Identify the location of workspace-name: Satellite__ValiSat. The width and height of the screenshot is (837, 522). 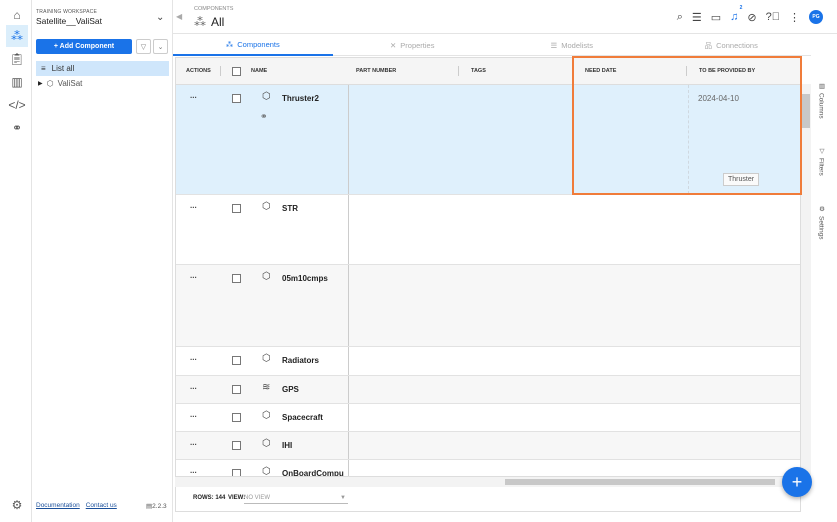
(69, 21).